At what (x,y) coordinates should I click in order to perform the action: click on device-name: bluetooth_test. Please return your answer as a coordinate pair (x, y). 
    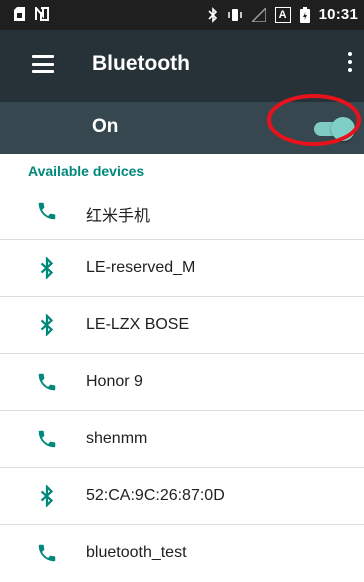
    Looking at the image, I should click on (136, 552).